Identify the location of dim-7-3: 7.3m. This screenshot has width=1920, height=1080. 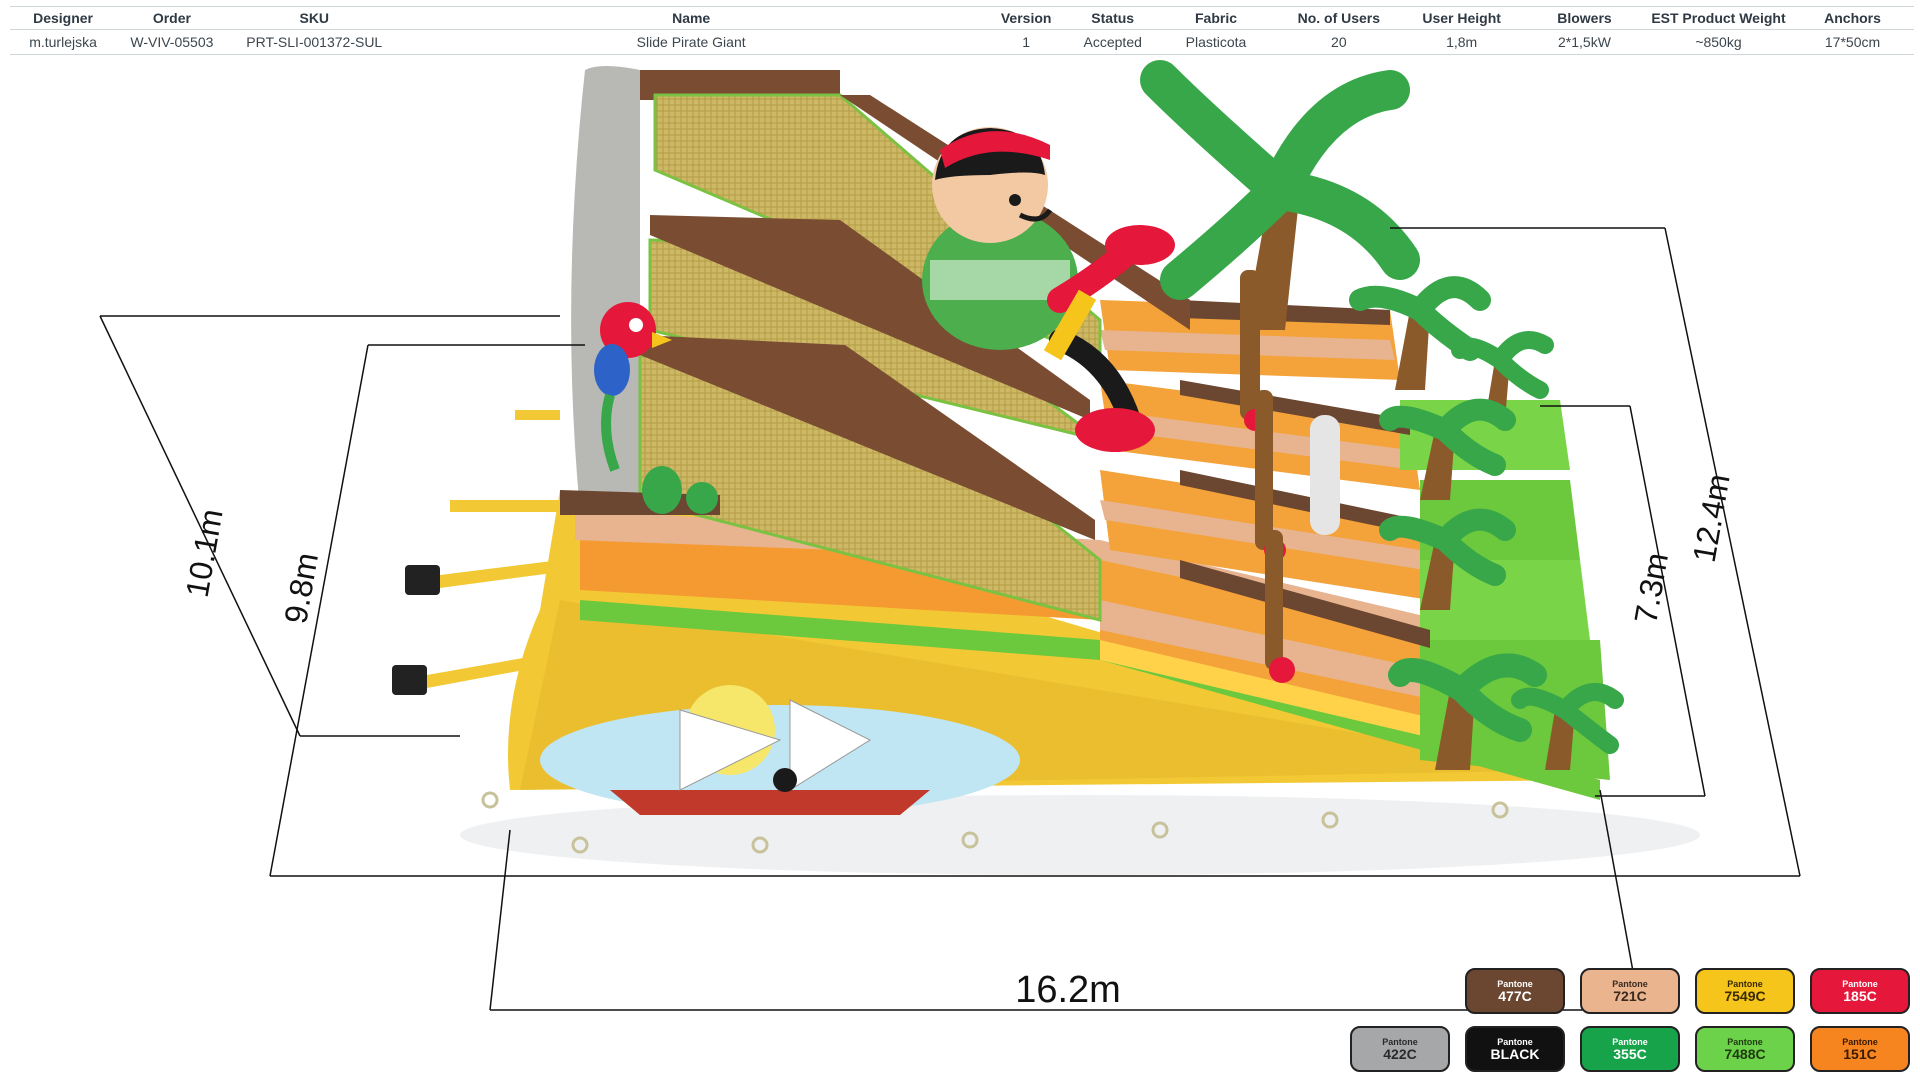
(1651, 588).